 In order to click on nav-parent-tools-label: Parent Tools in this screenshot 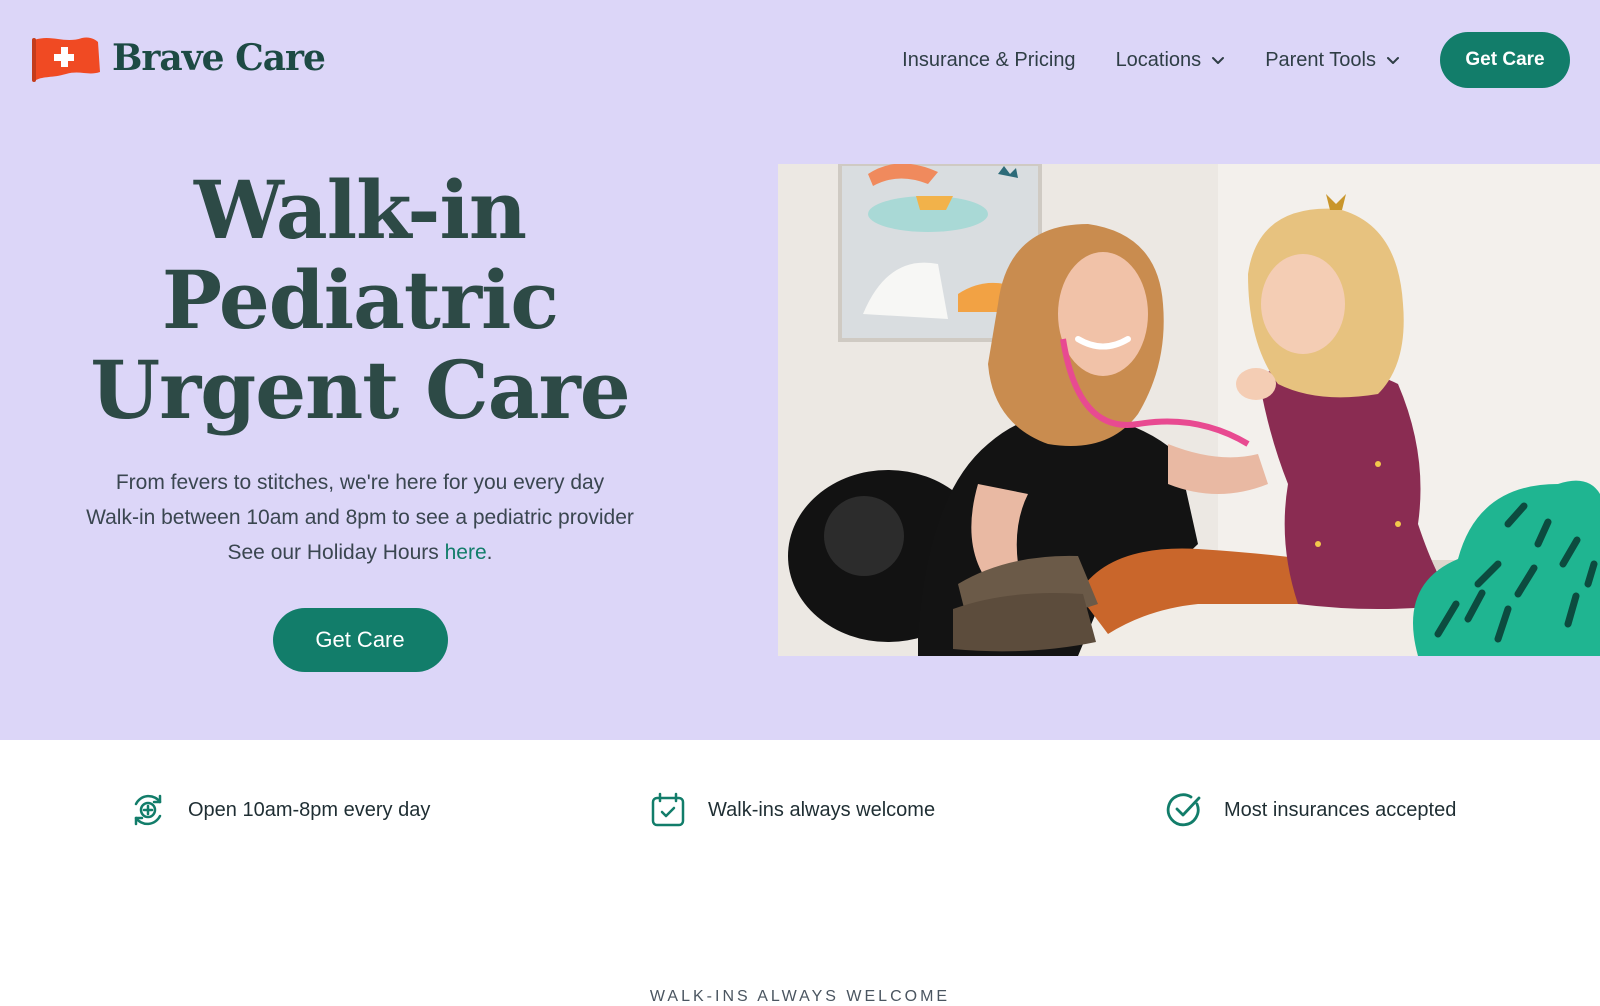, I will do `click(1320, 59)`.